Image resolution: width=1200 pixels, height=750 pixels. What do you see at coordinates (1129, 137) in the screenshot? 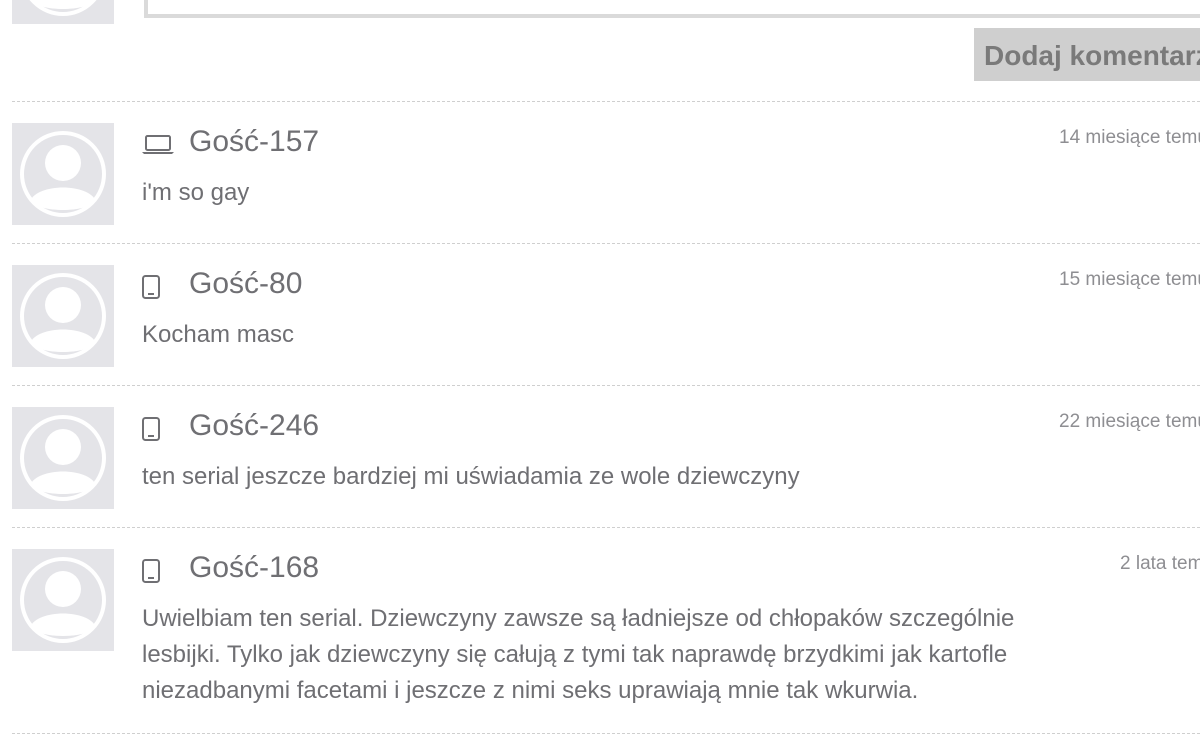
I see `comment-timestamp: 14 miesiące temu` at bounding box center [1129, 137].